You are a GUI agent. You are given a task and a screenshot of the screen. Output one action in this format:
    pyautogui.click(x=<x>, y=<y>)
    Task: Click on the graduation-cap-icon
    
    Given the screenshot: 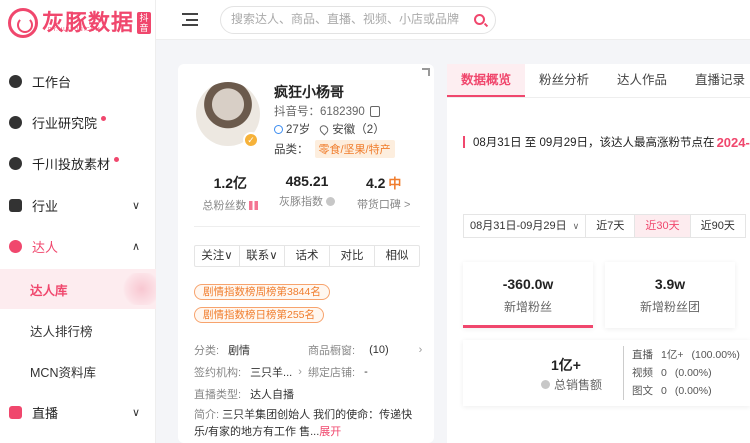 What is the action you would take?
    pyautogui.click(x=15, y=122)
    